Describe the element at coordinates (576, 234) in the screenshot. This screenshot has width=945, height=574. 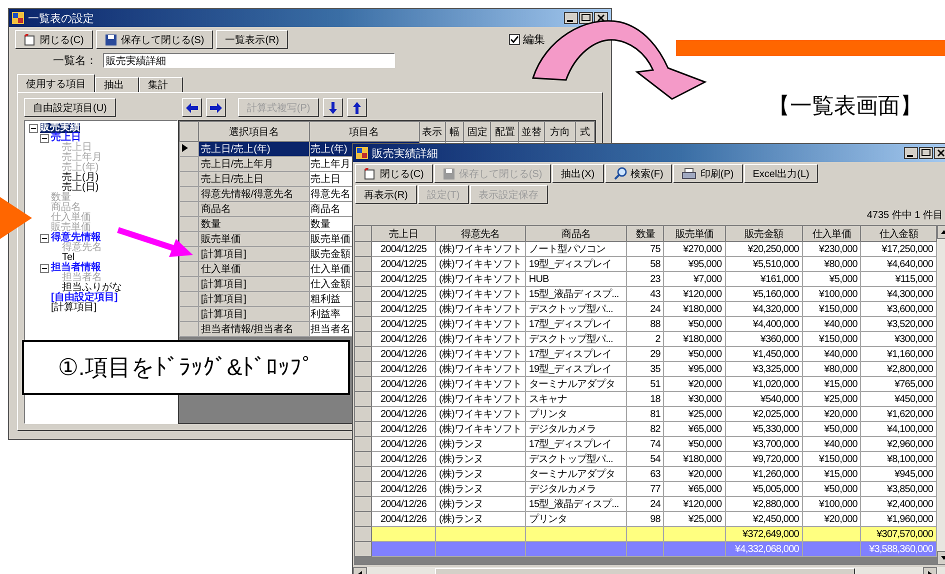
I see `column-header: 商品名` at that location.